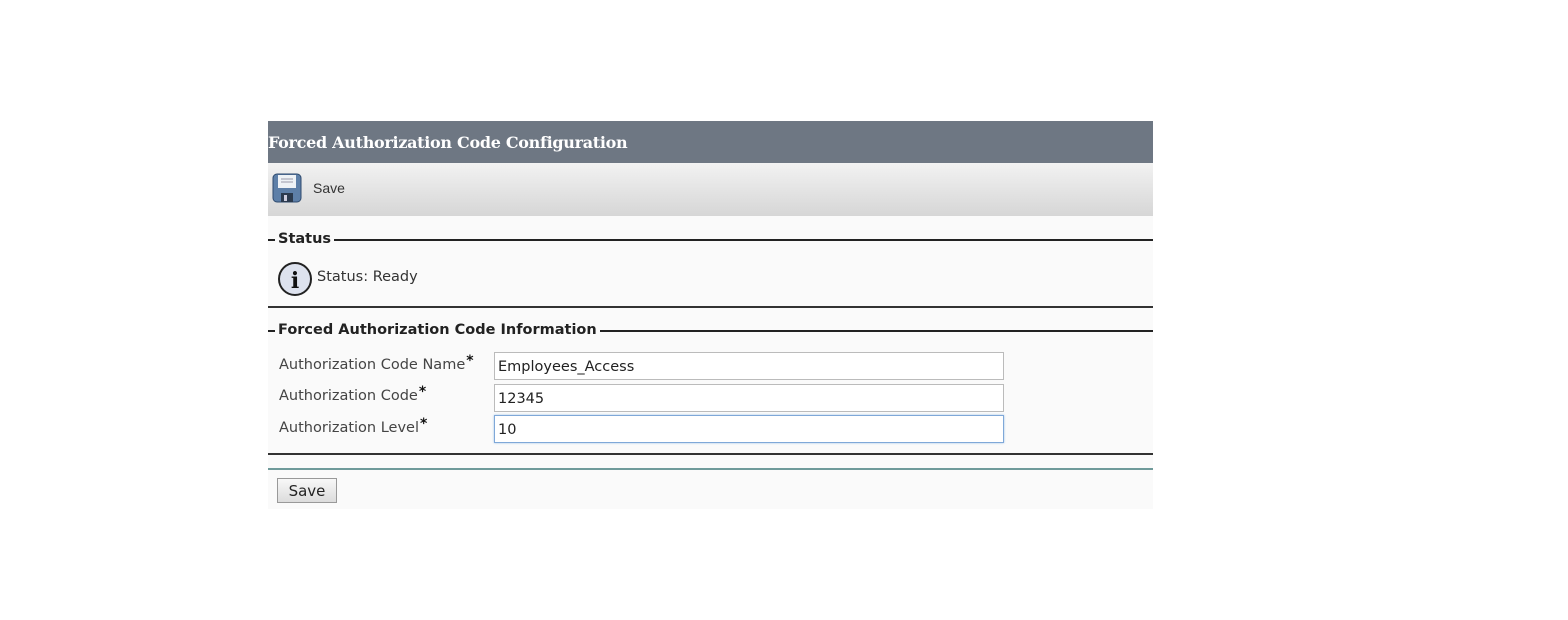  Describe the element at coordinates (437, 330) in the screenshot. I see `info-legend: Forced Authorization Code Information` at that location.